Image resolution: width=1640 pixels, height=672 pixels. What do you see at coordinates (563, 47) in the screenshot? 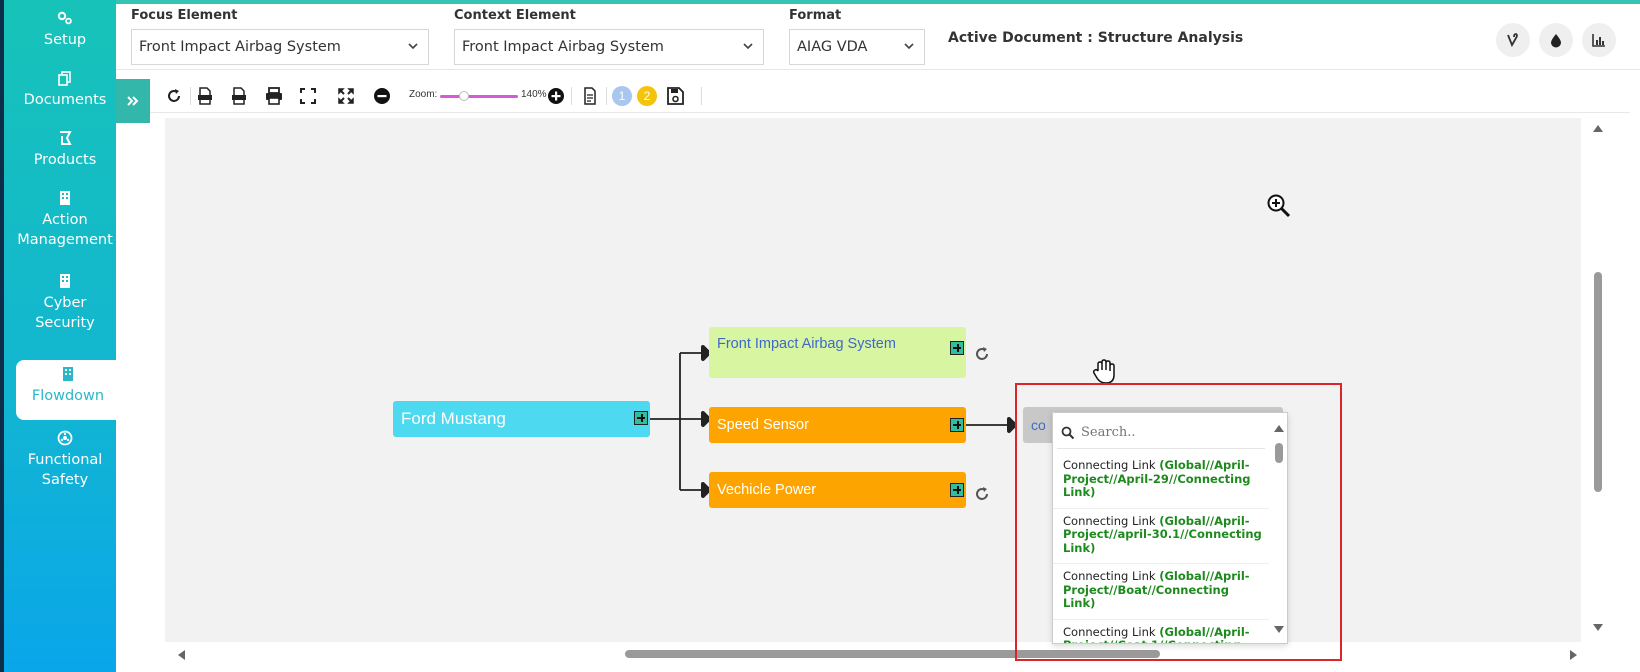
I see `context-element-value: Front Impact Airbag System` at bounding box center [563, 47].